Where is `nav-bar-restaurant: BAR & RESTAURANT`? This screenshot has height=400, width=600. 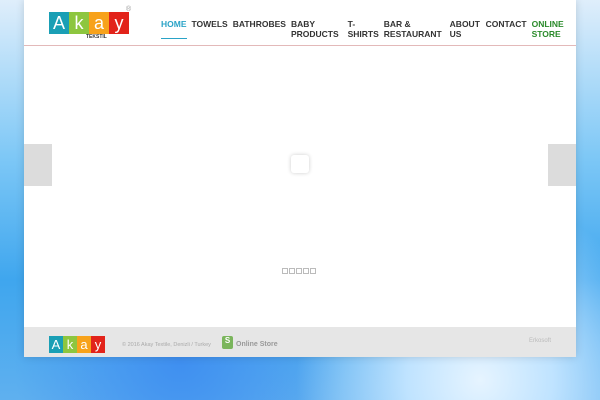 nav-bar-restaurant: BAR & RESTAURANT is located at coordinates (414, 29).